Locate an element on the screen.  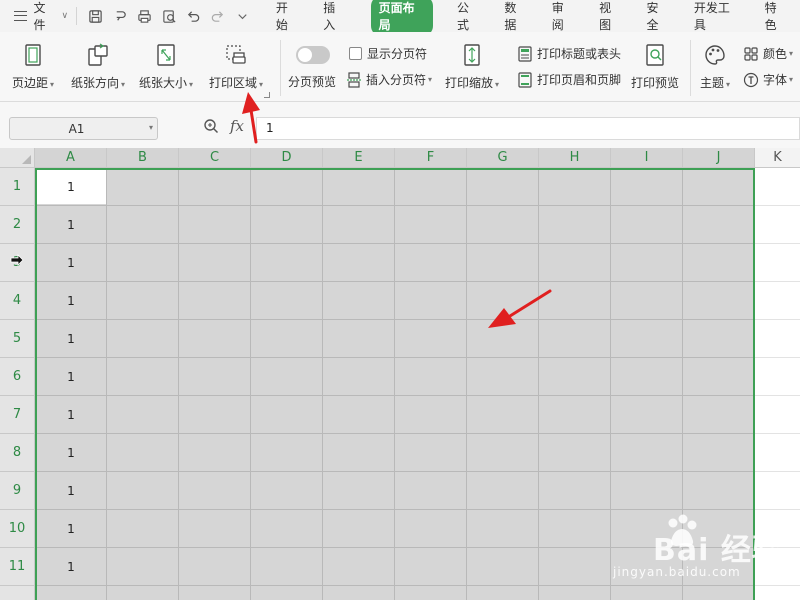
print-area-label: 打印区域 is located at coordinates (233, 83).